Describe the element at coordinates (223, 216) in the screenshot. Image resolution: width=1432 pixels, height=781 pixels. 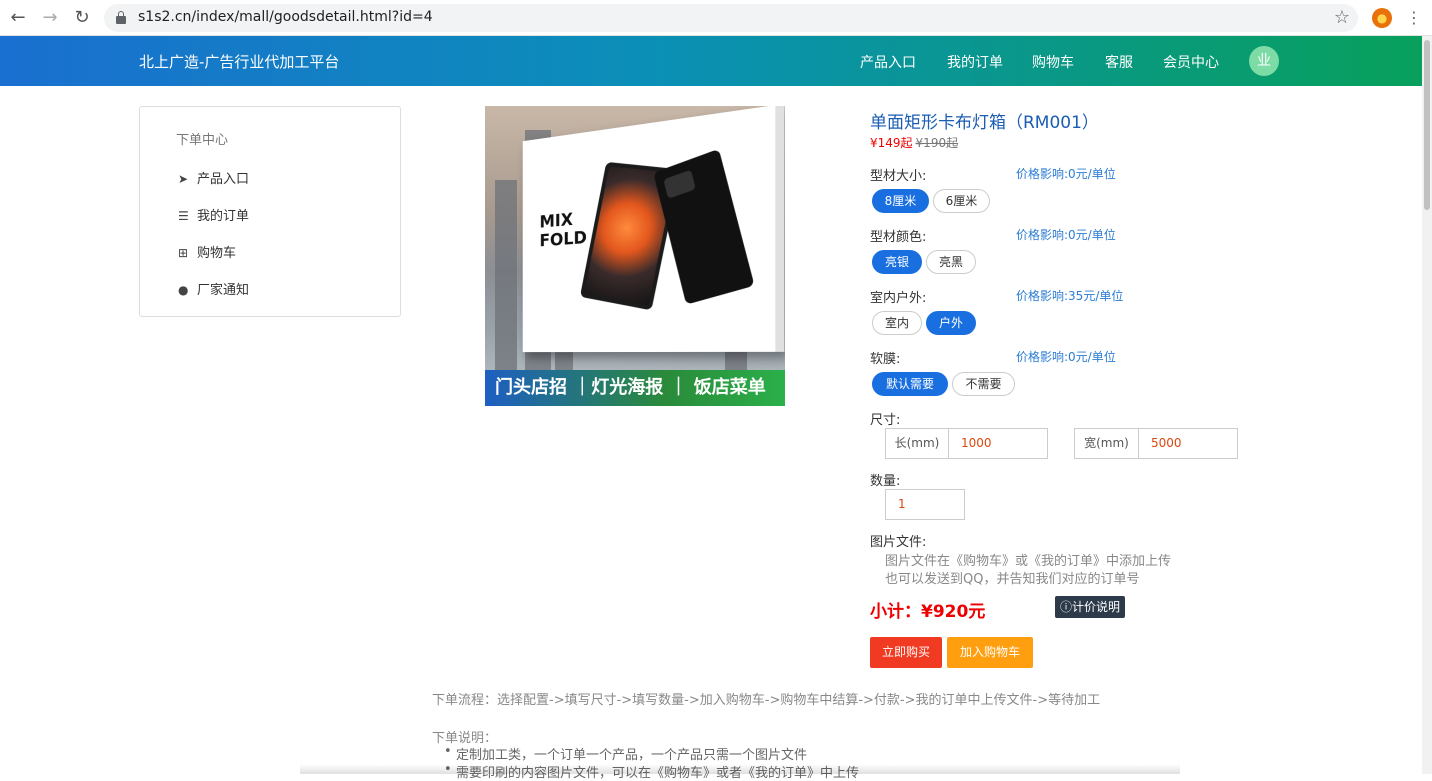
I see `sidebar-item-label: 我的订单` at that location.